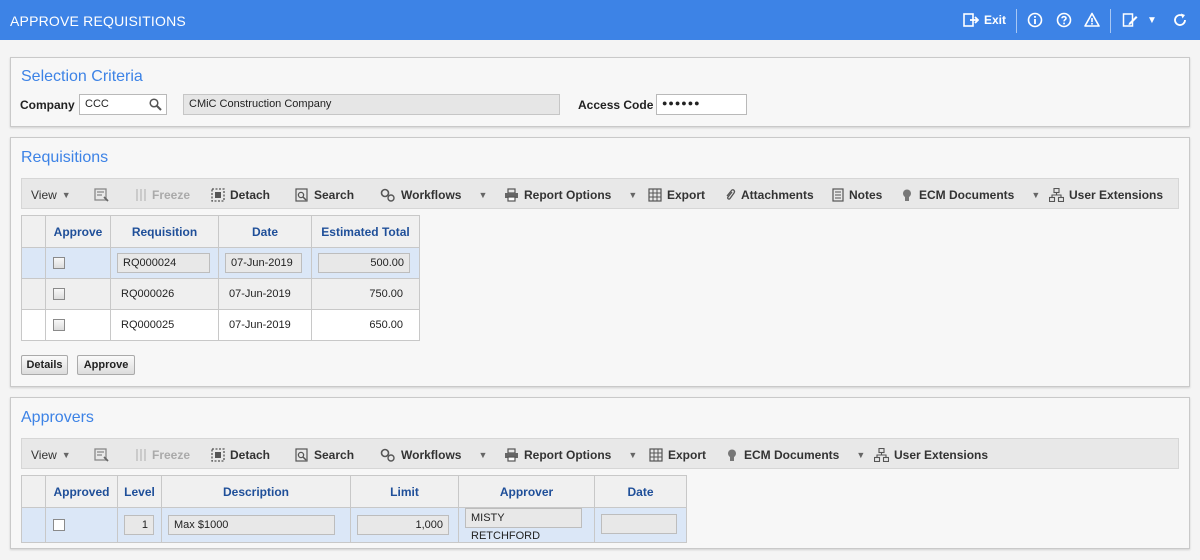 The image size is (1200, 560). I want to click on column-header-requisition: Requisition, so click(164, 231).